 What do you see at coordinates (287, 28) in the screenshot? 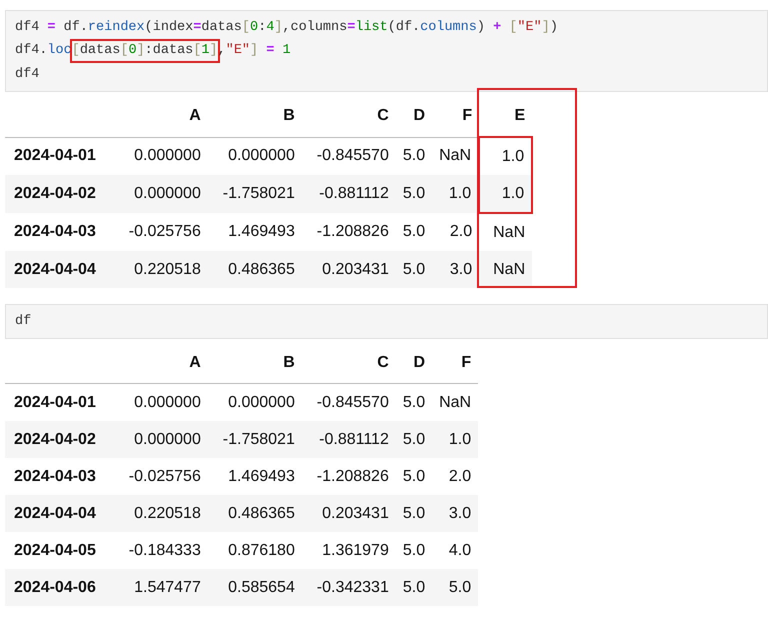
I see `code-line: df4 = df.reindex(index=datas[0:4],columns=list(df.columns) + ["E"])` at bounding box center [287, 28].